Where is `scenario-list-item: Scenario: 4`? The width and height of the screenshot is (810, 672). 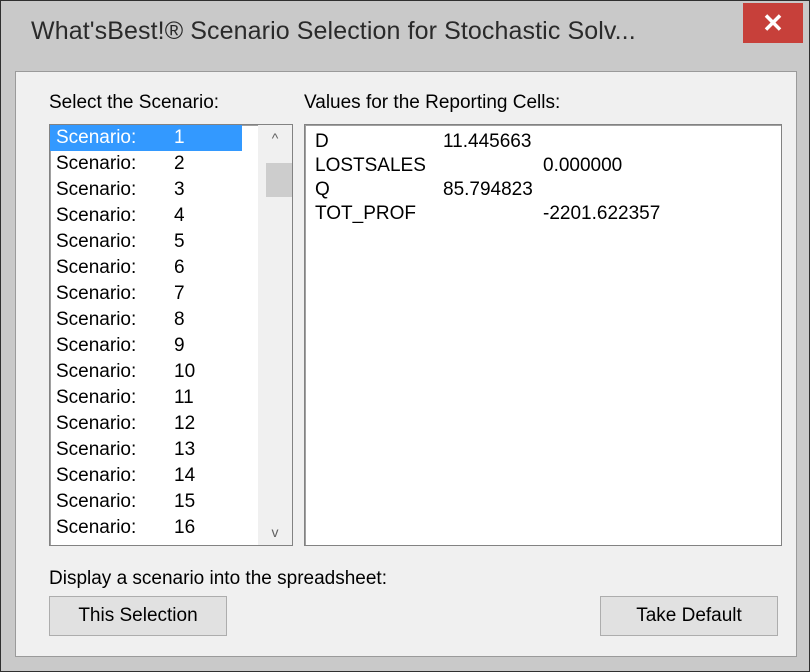 scenario-list-item: Scenario: 4 is located at coordinates (146, 216).